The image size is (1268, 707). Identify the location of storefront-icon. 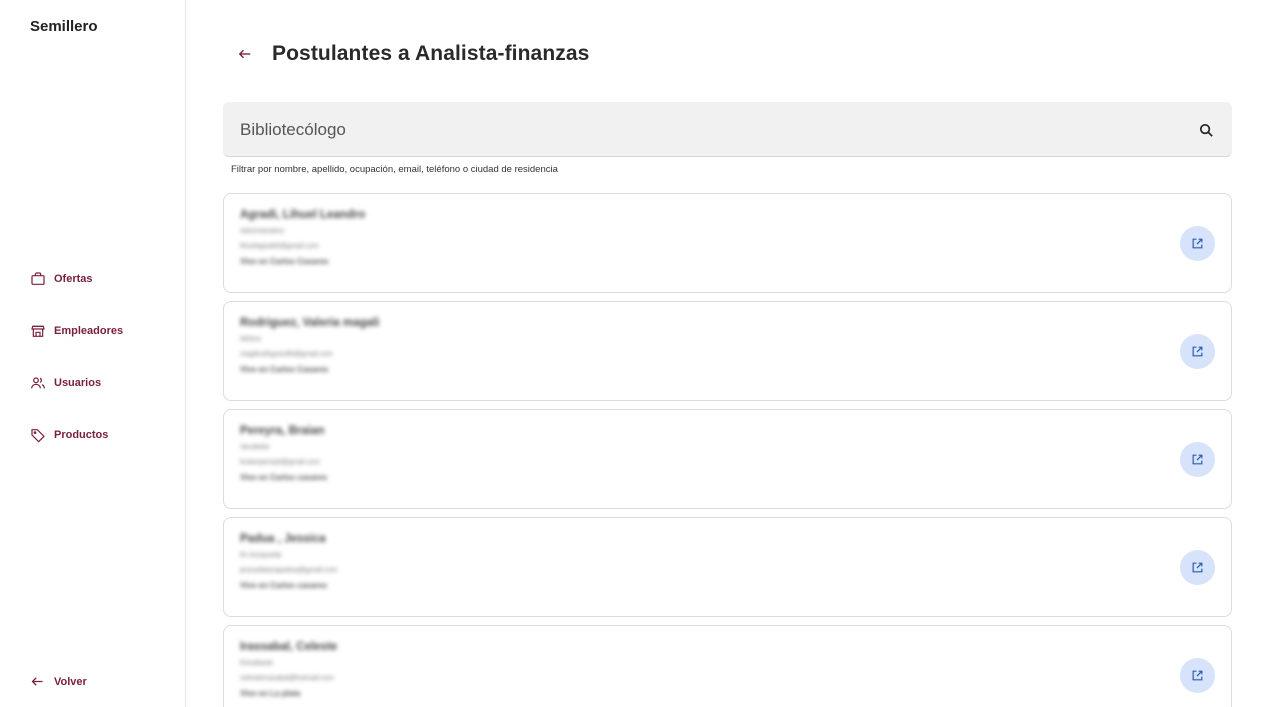
(38, 331).